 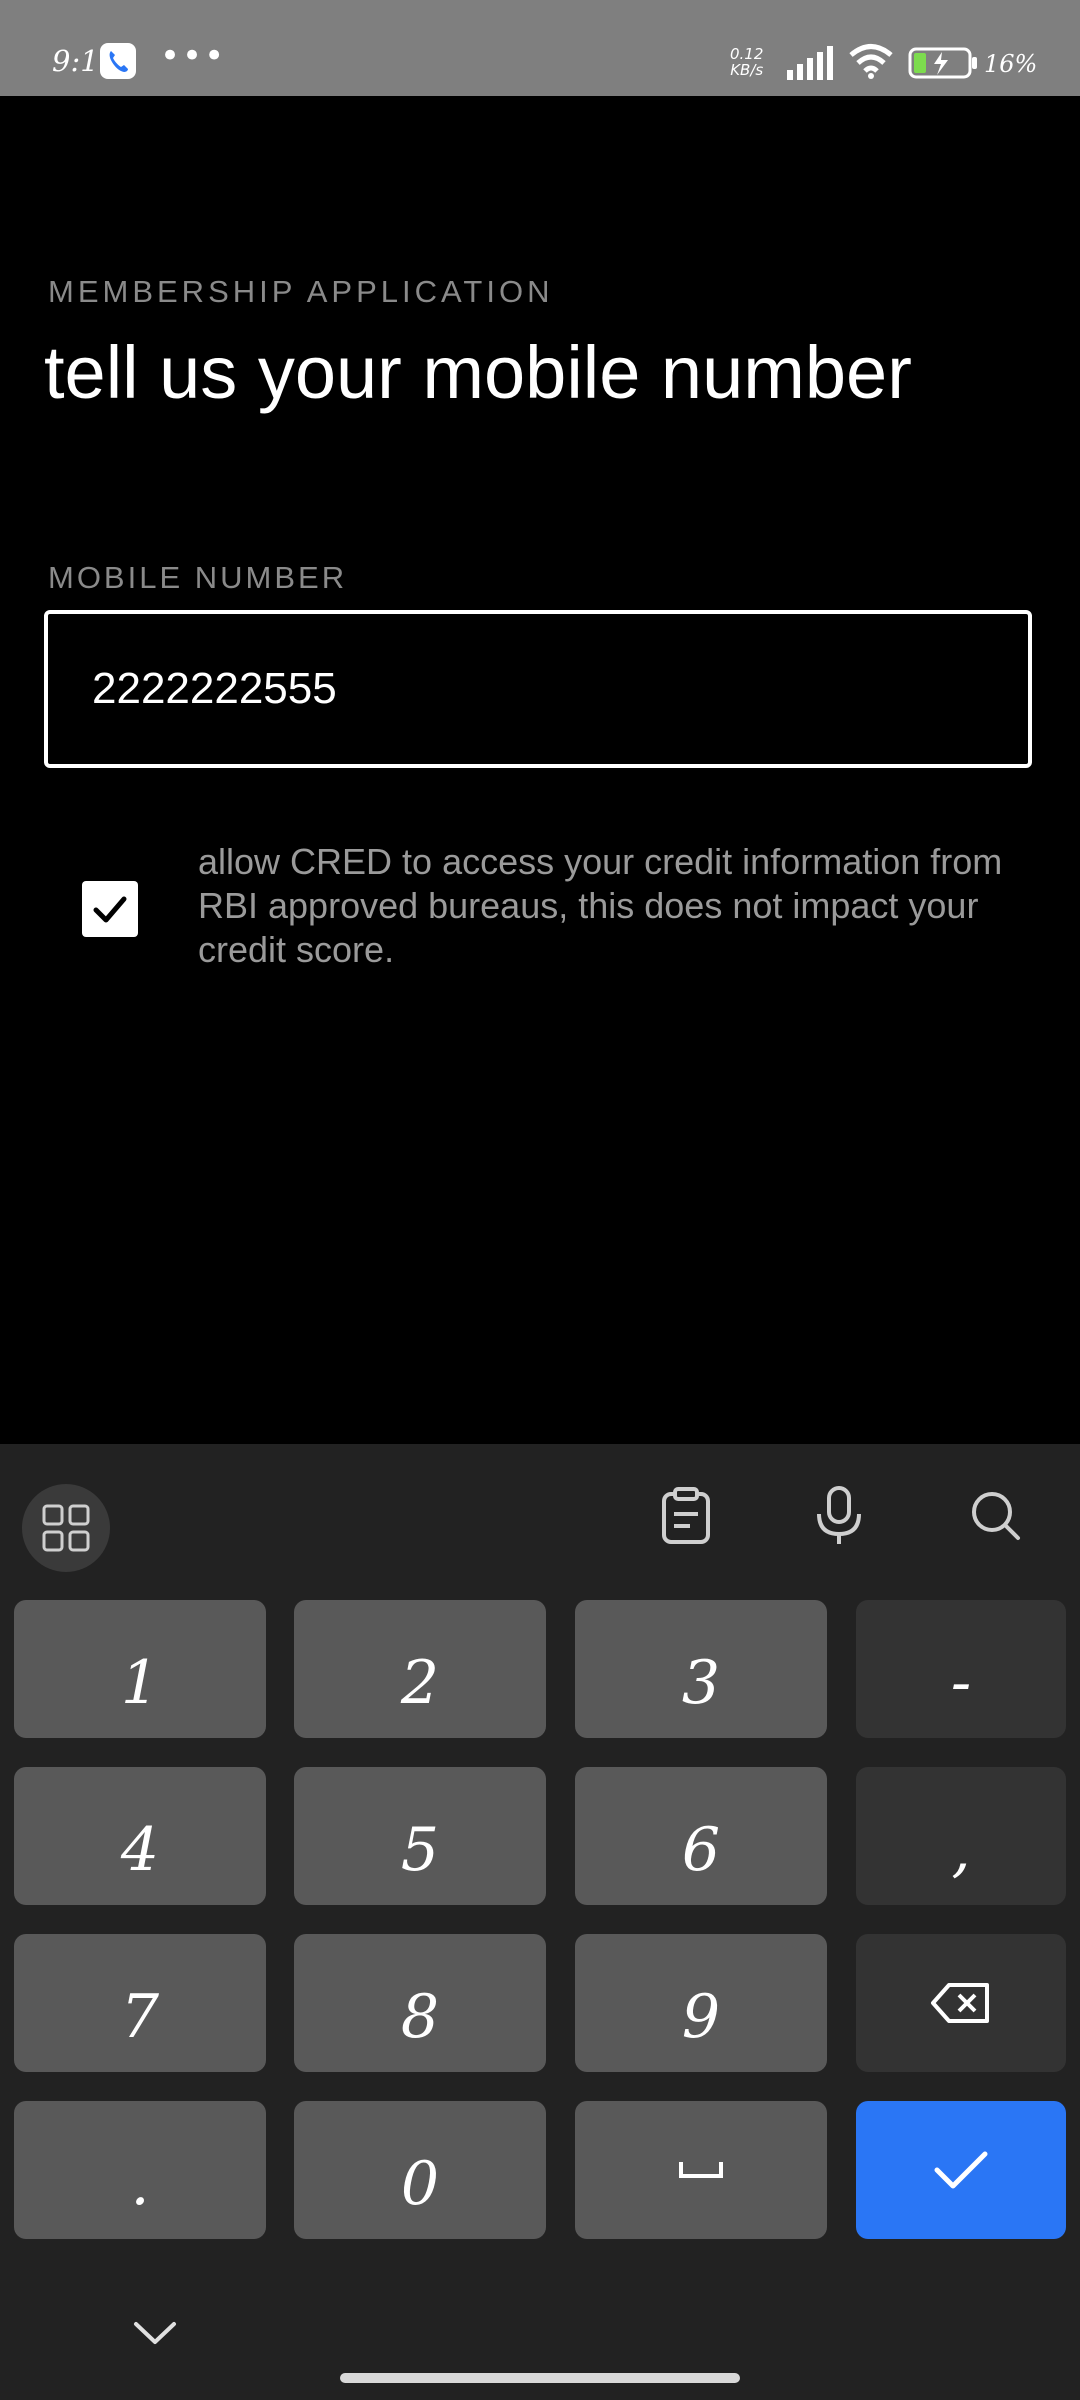 I want to click on grid-icon, so click(x=66, y=1528).